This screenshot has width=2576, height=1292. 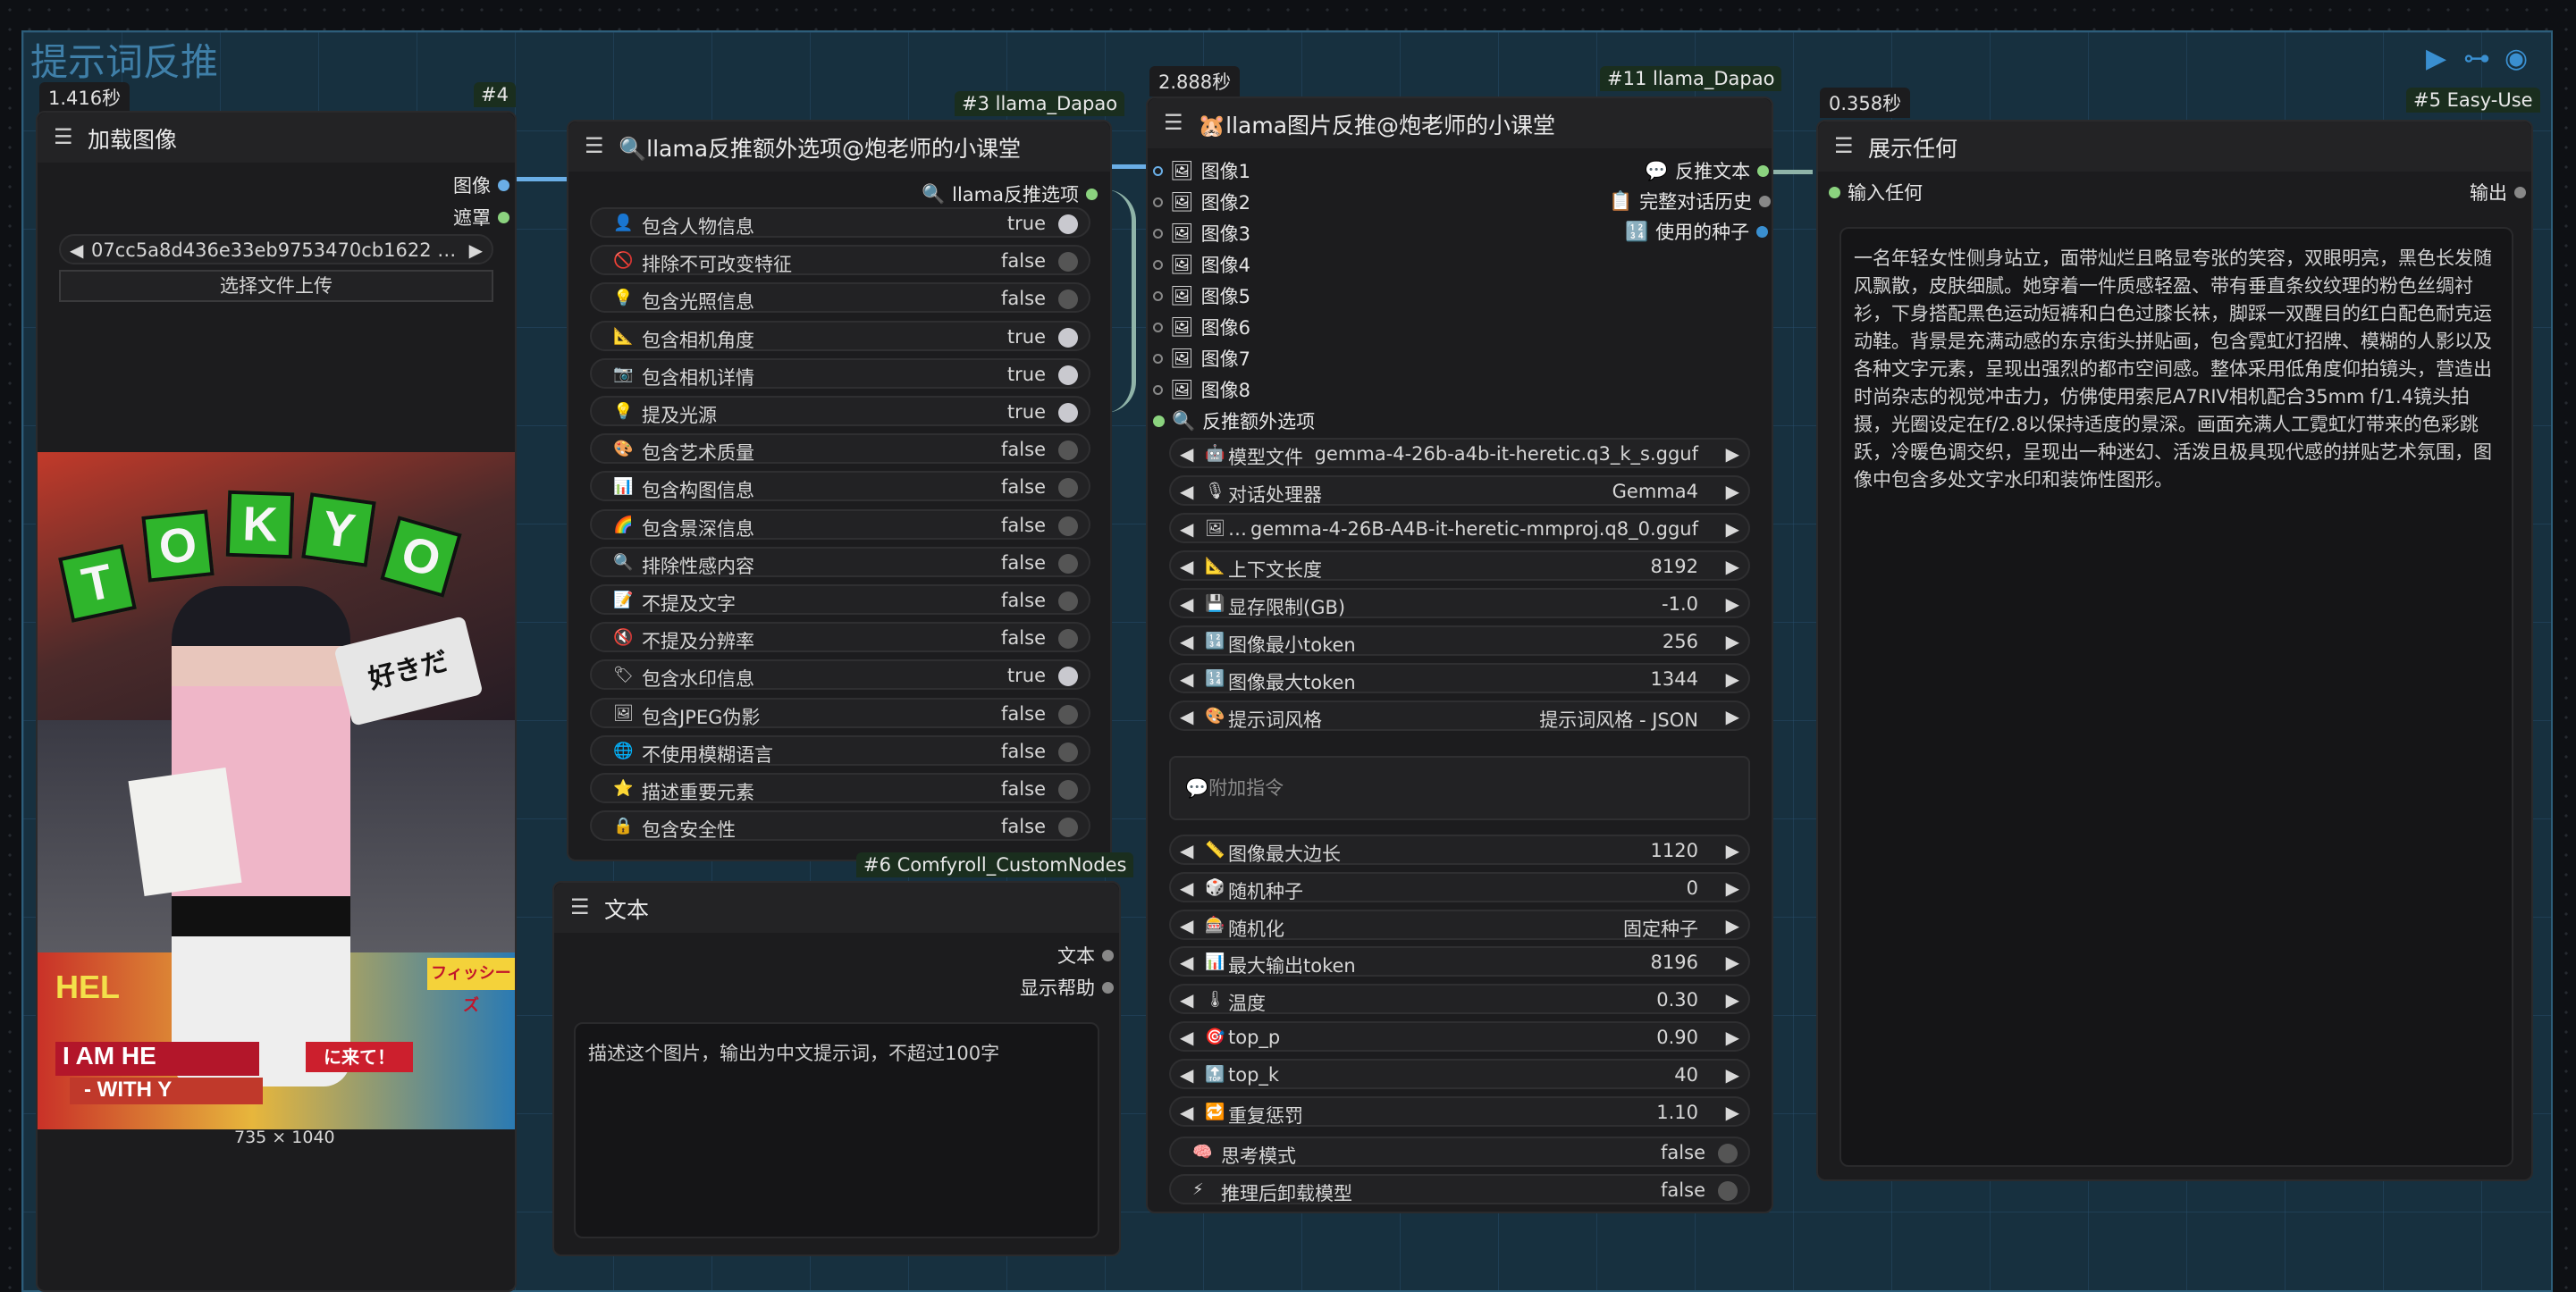 What do you see at coordinates (840, 411) in the screenshot?
I see `option-toggle: 💡 提及光源 true` at bounding box center [840, 411].